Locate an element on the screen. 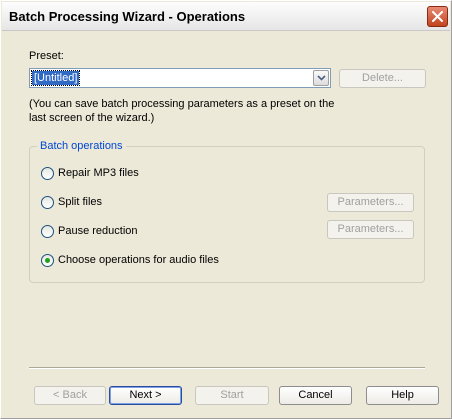  preset-label: Preset: is located at coordinates (46, 56).